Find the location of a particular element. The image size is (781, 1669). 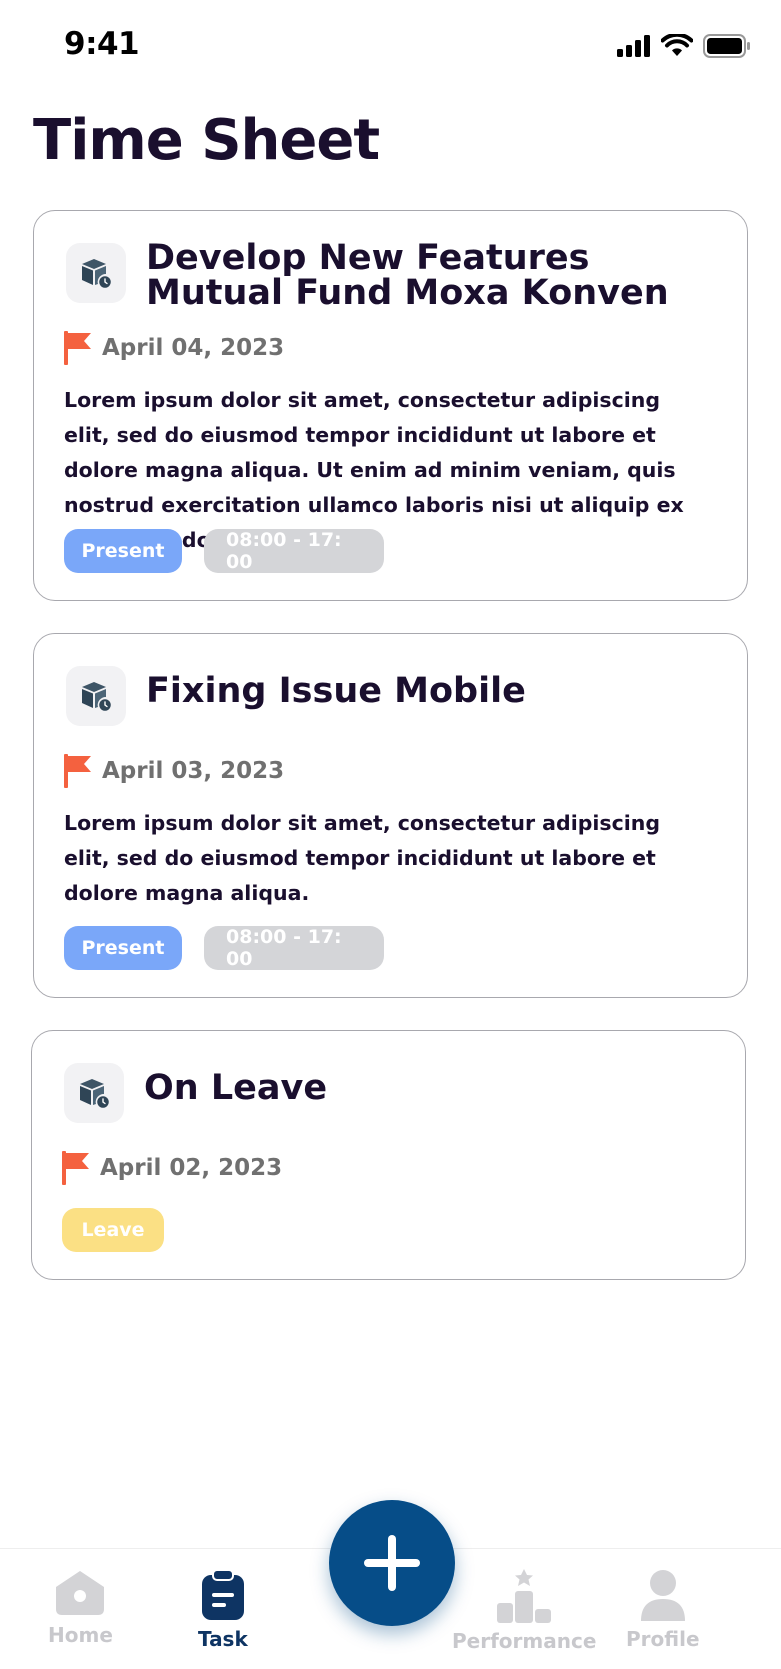

badge-row: Leave is located at coordinates (113, 1230).